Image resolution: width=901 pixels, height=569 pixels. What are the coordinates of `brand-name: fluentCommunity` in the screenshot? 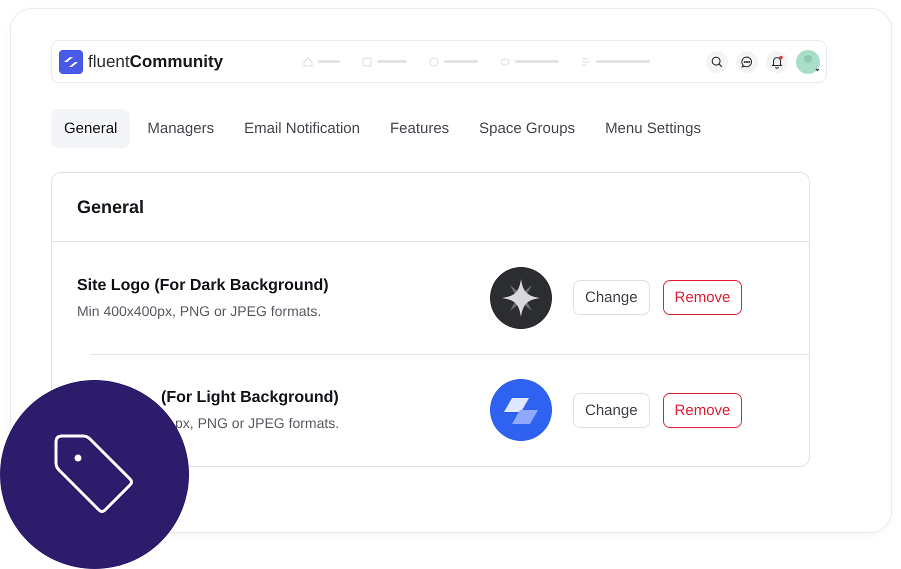 It's located at (156, 62).